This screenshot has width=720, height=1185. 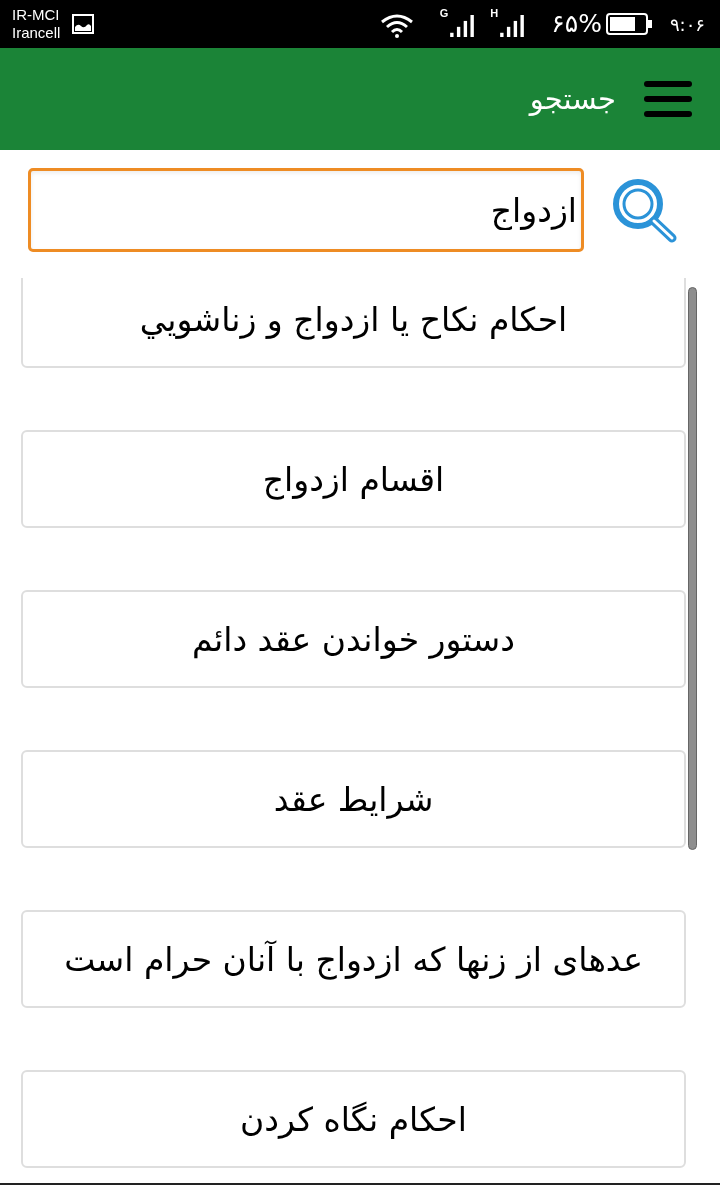 I want to click on search-field: ازدواج, so click(x=306, y=210).